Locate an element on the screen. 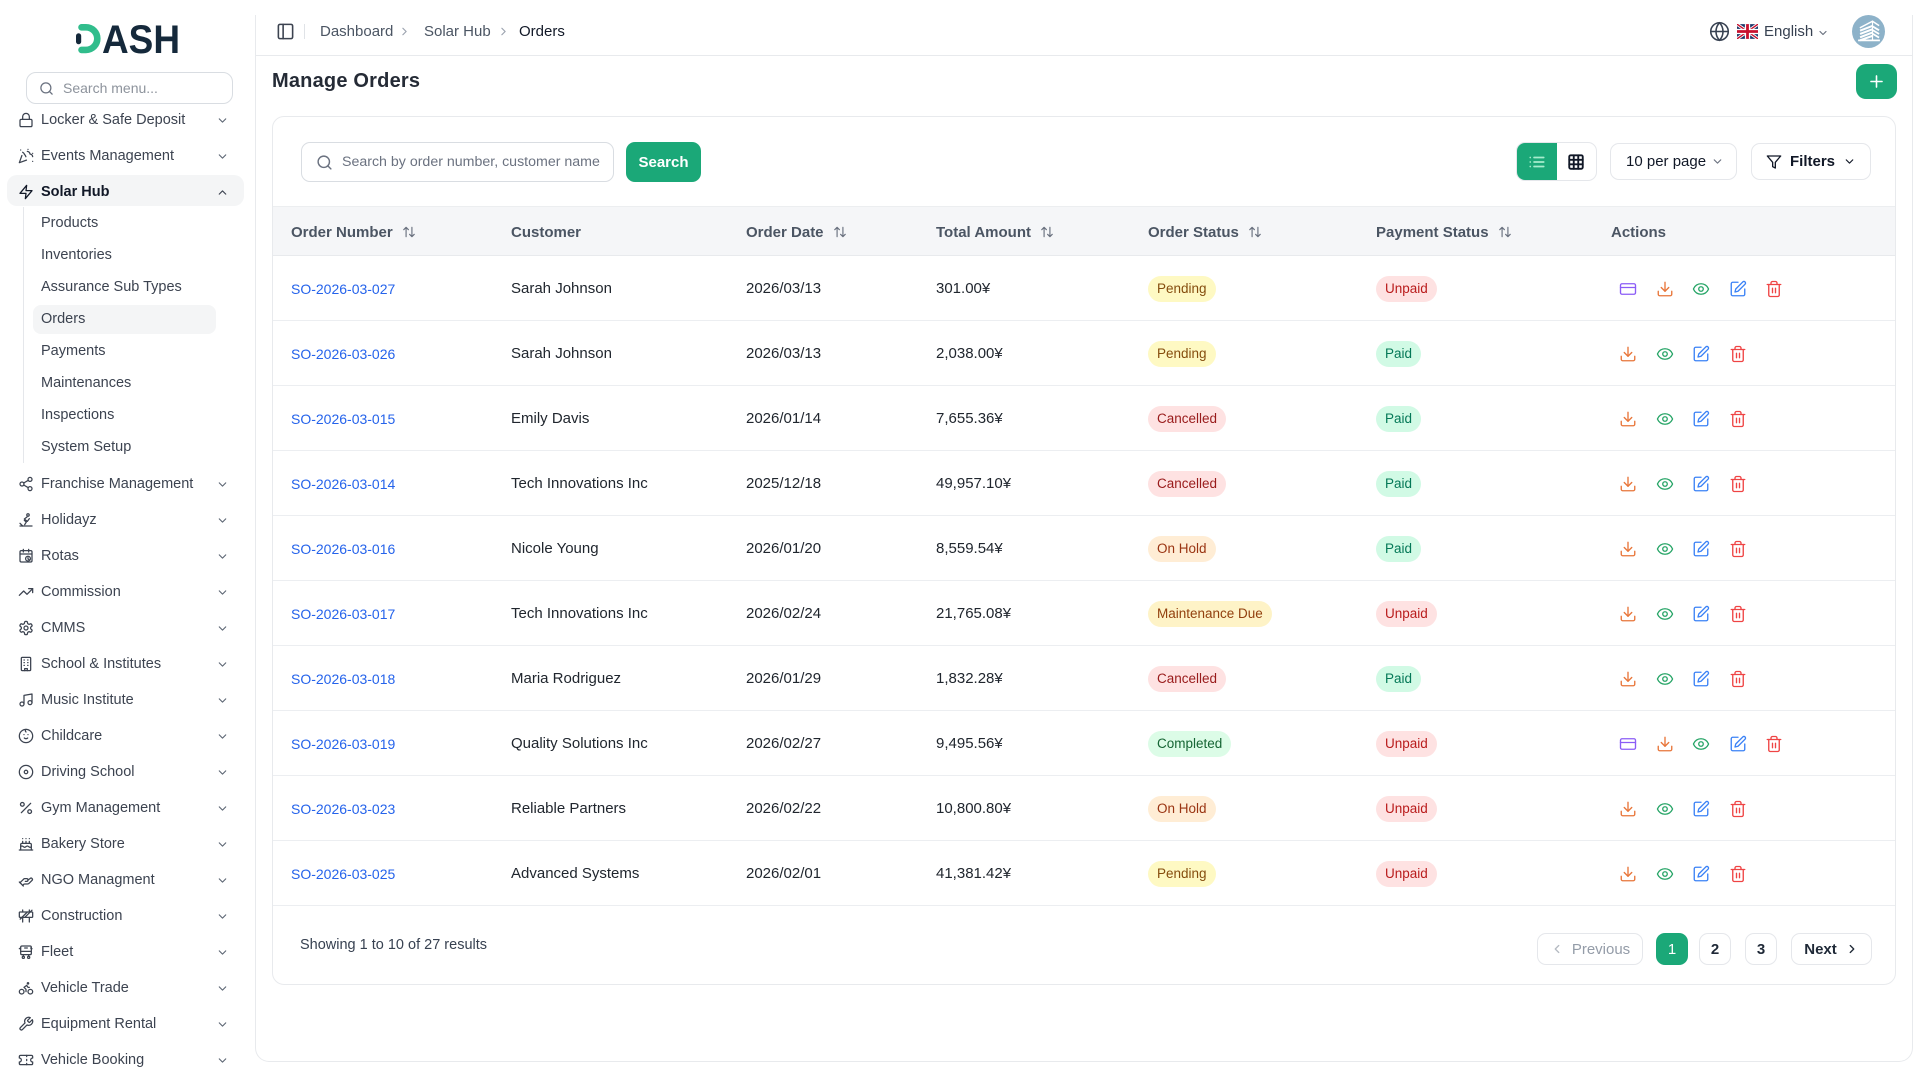 The height and width of the screenshot is (1080, 1920). svg-text: ASH is located at coordinates (141, 40).